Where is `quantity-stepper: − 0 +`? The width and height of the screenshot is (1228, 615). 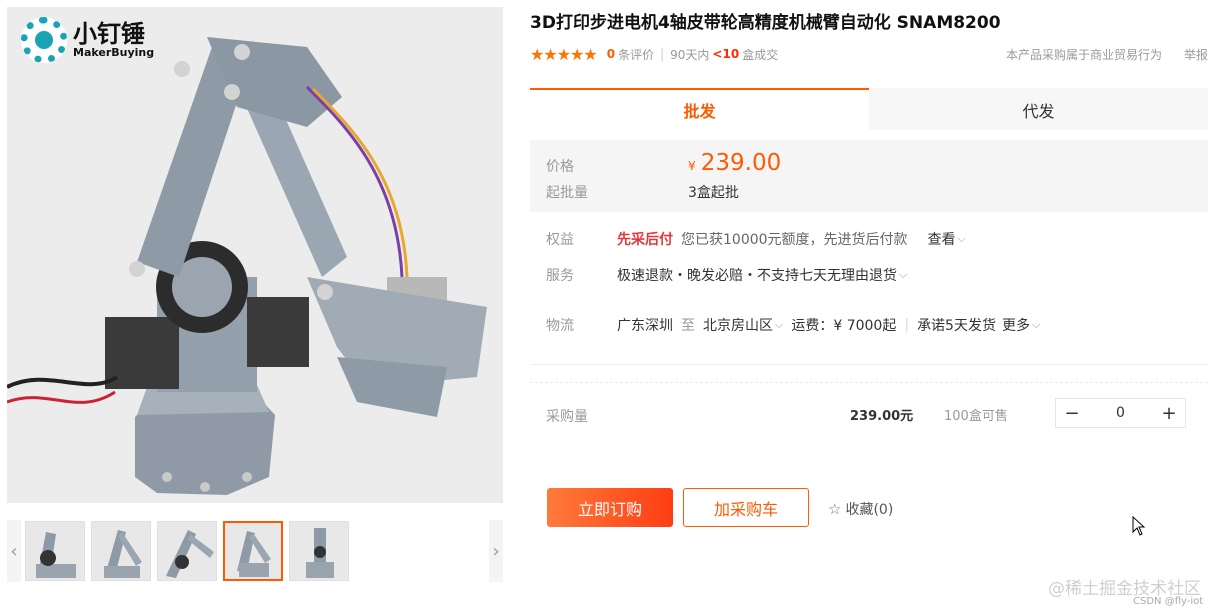 quantity-stepper: − 0 + is located at coordinates (1120, 413).